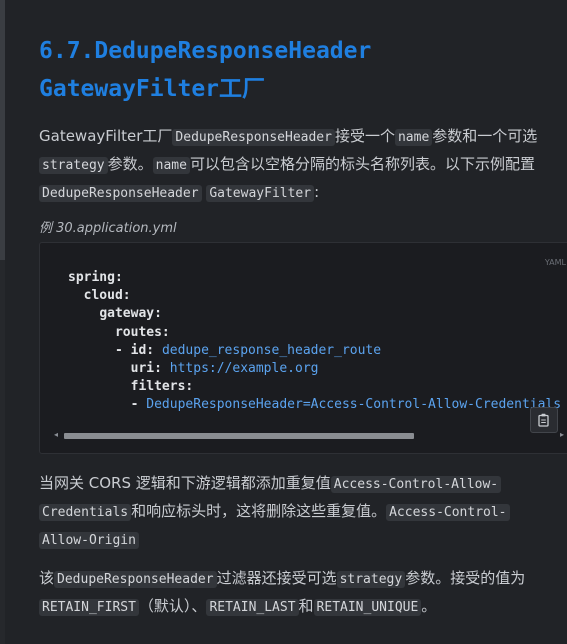  Describe the element at coordinates (362, 164) in the screenshot. I see `text: 可以包含以空格分隔的标头名称列表。以下示例配置` at that location.